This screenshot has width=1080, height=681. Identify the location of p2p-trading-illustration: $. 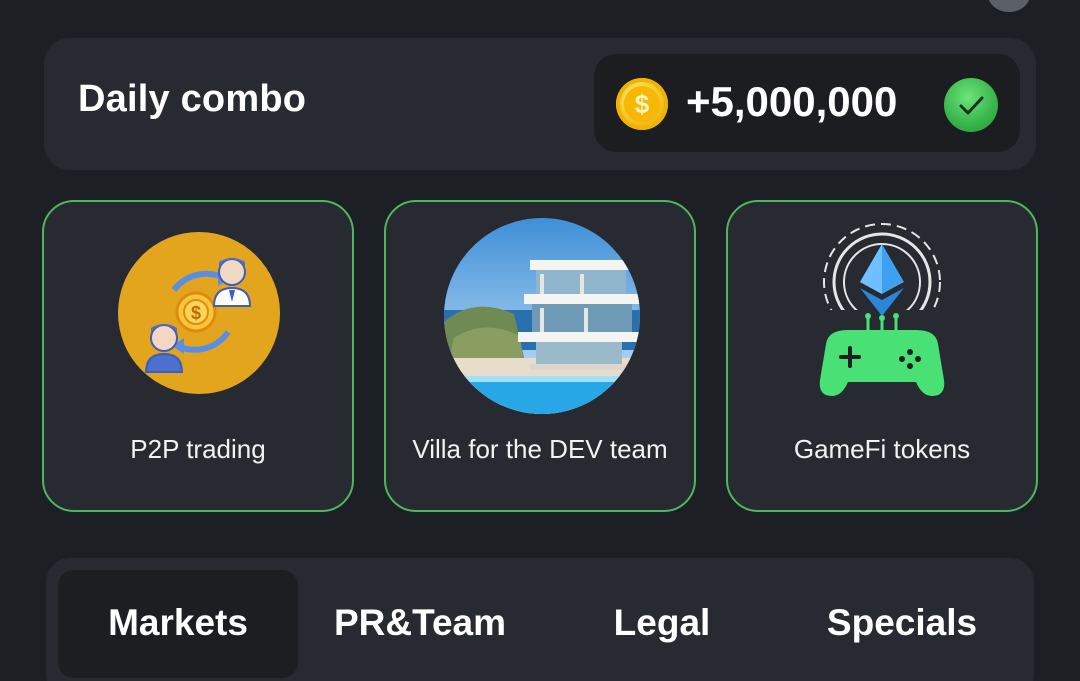
(199, 313).